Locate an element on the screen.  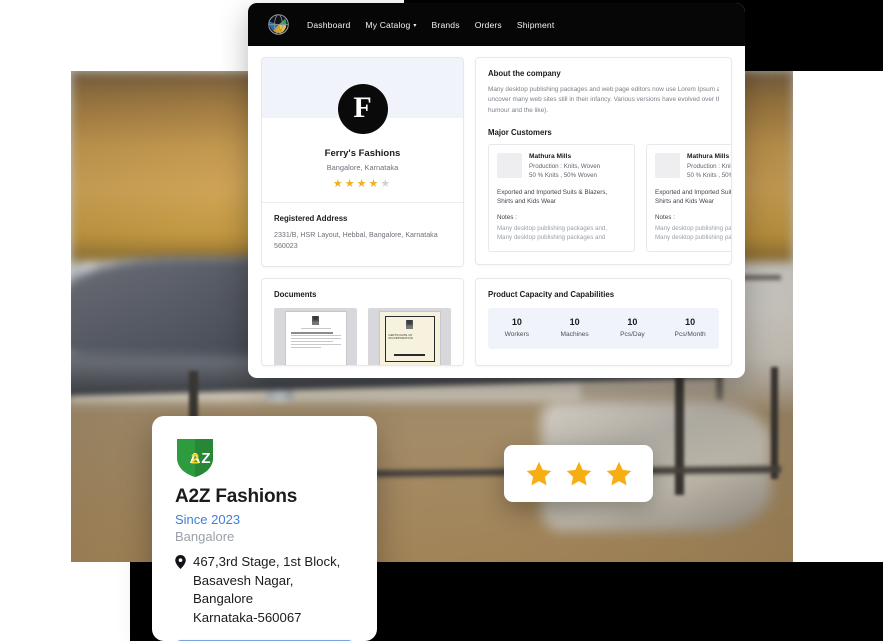
nav-link-dashboard: Dashboard is located at coordinates (328, 25).